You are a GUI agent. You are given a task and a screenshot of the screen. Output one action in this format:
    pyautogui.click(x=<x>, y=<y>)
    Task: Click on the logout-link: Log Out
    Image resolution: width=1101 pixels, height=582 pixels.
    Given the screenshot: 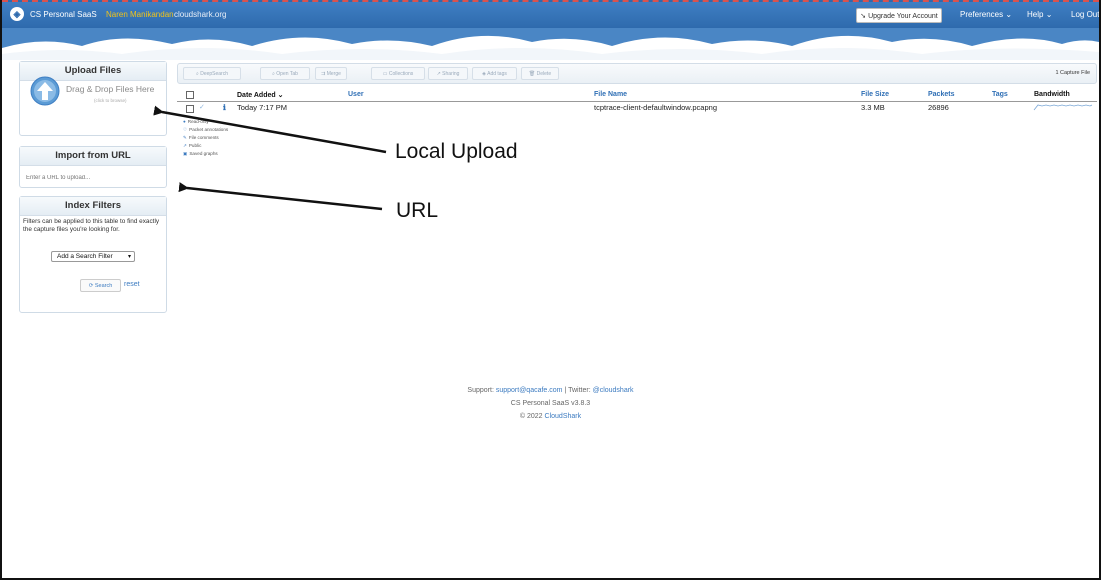 What is the action you would take?
    pyautogui.click(x=1085, y=14)
    